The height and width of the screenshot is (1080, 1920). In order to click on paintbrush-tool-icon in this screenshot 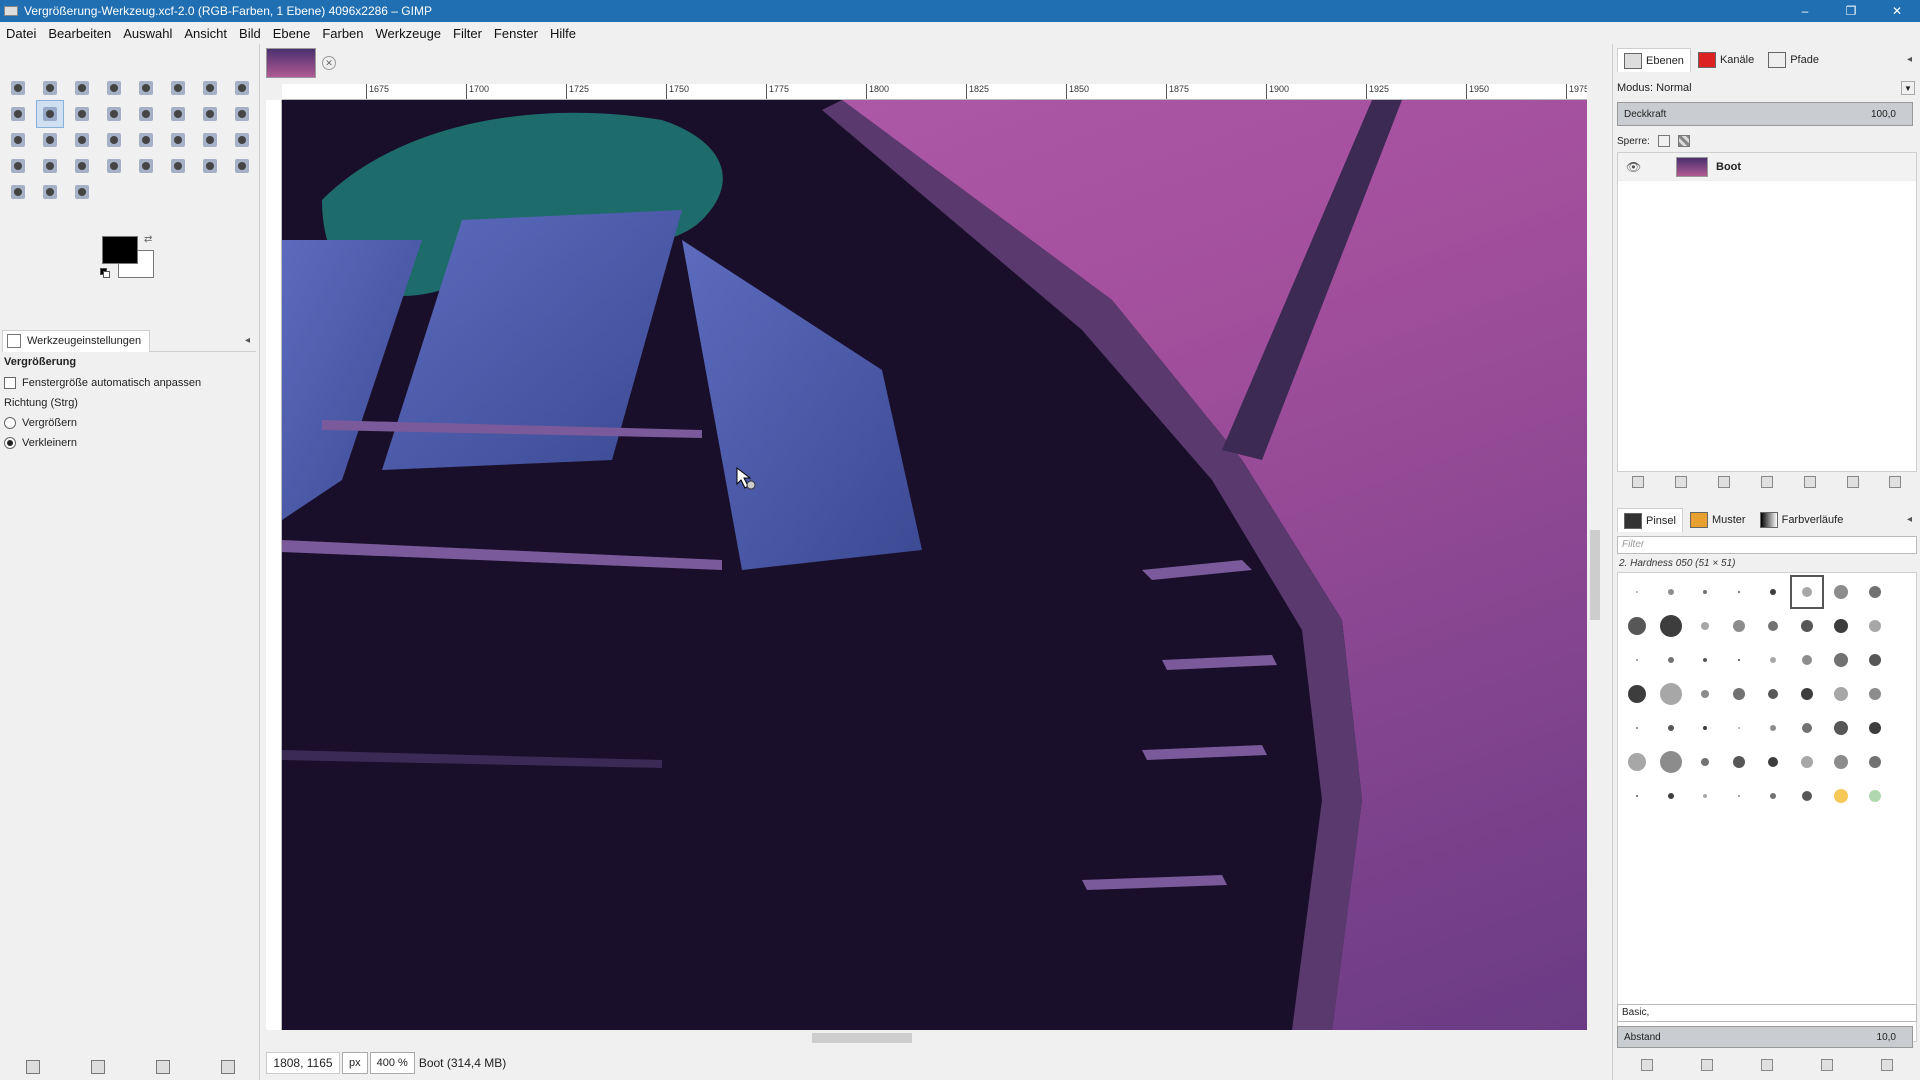, I will do `click(50, 166)`.